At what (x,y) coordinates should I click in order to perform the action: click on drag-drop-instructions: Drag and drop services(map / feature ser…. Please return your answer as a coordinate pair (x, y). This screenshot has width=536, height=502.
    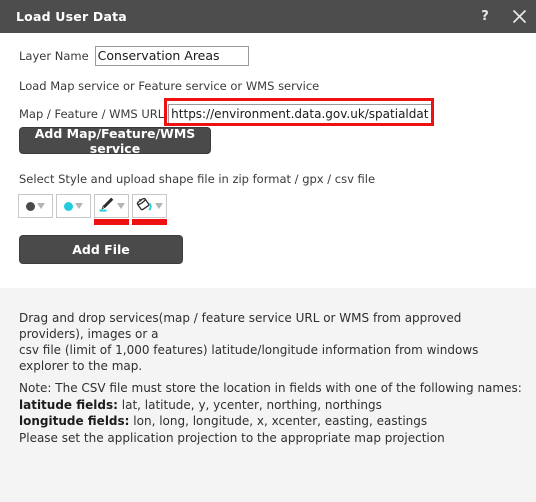
    Looking at the image, I should click on (269, 342).